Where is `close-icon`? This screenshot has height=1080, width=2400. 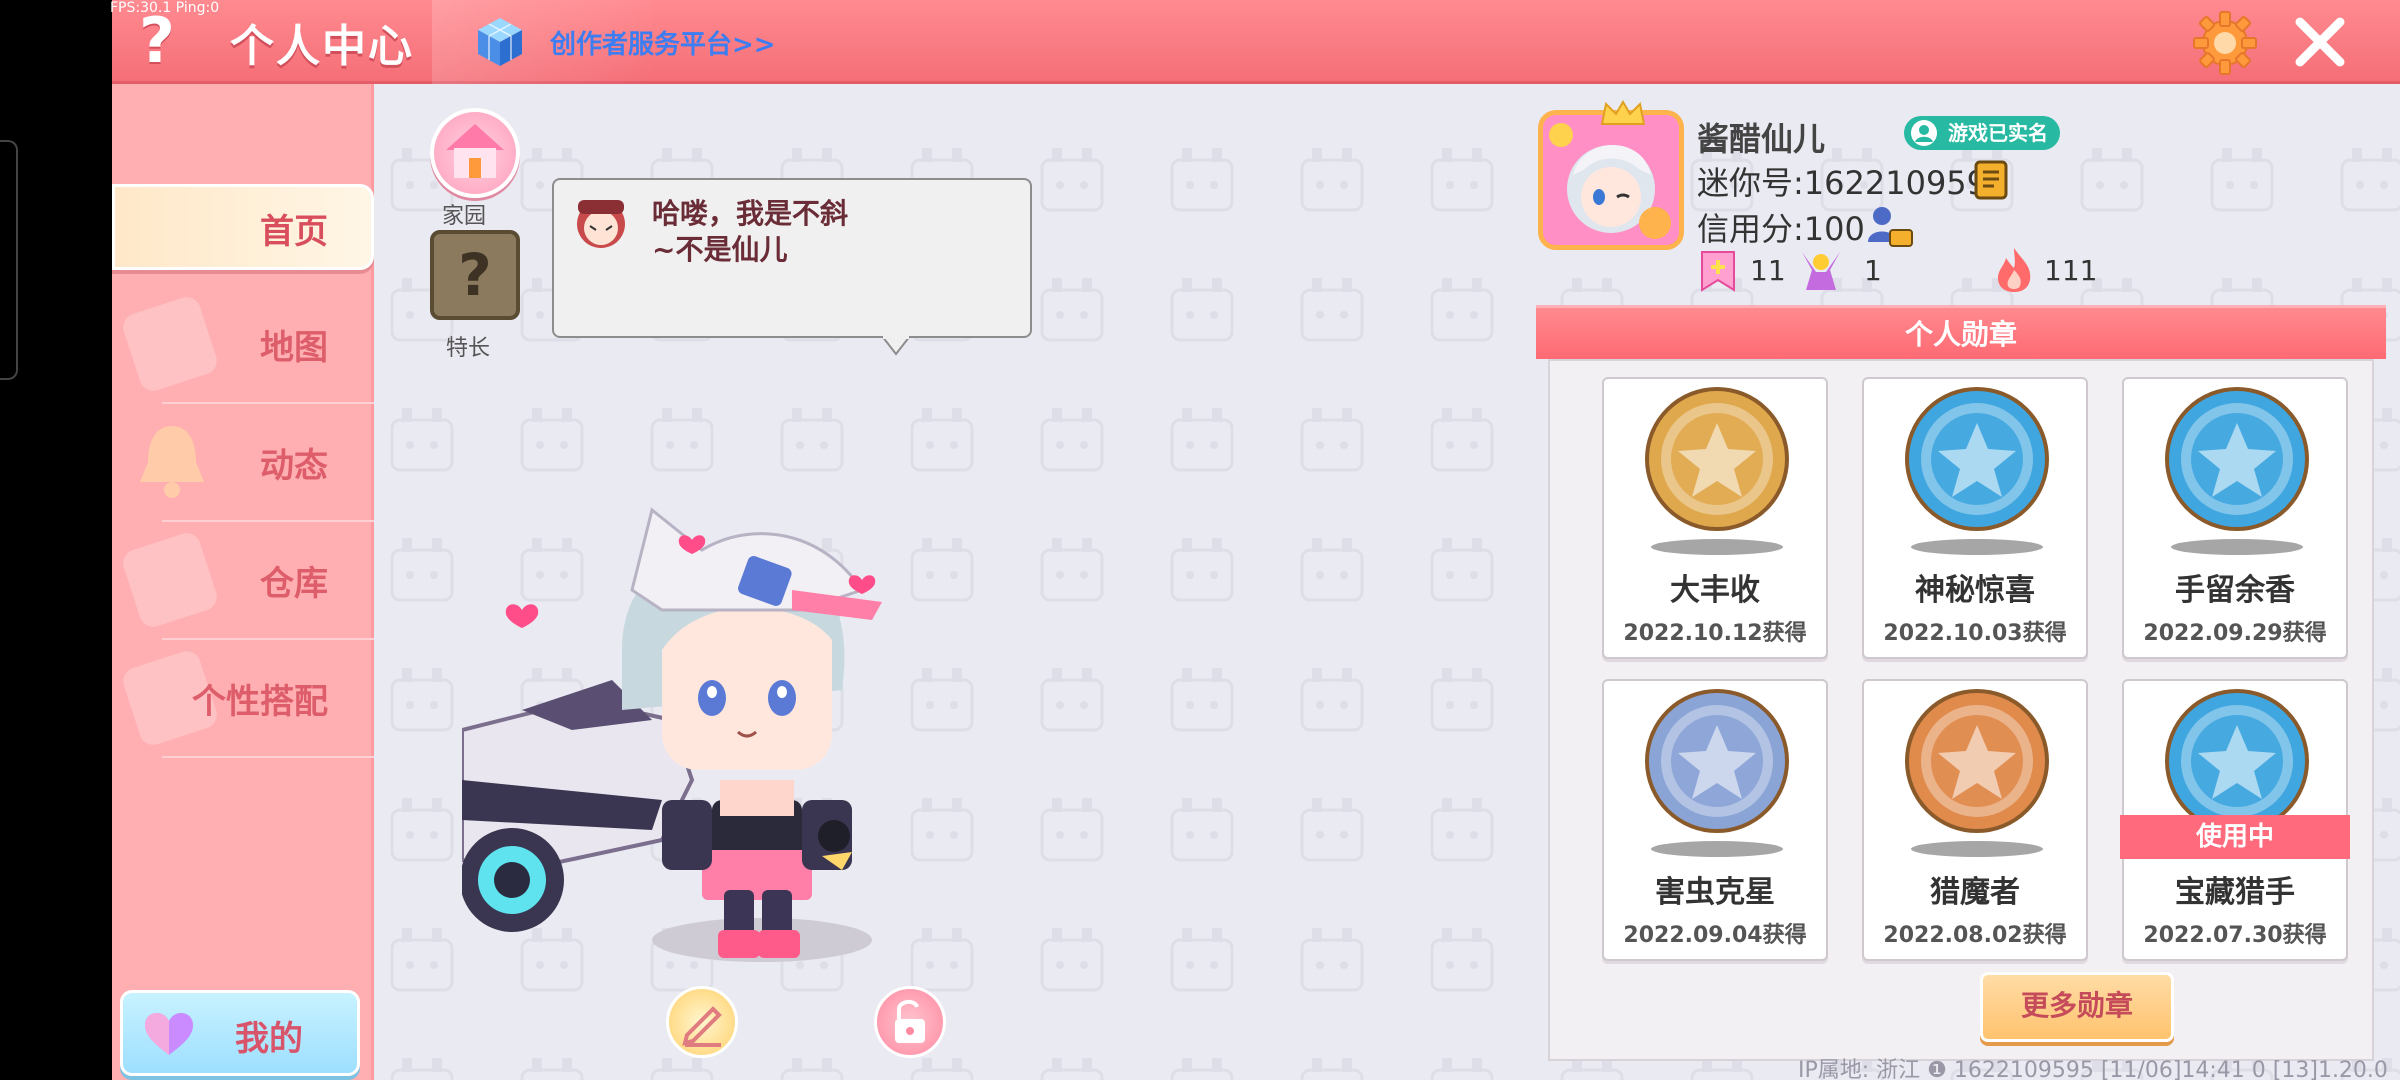 close-icon is located at coordinates (2320, 42).